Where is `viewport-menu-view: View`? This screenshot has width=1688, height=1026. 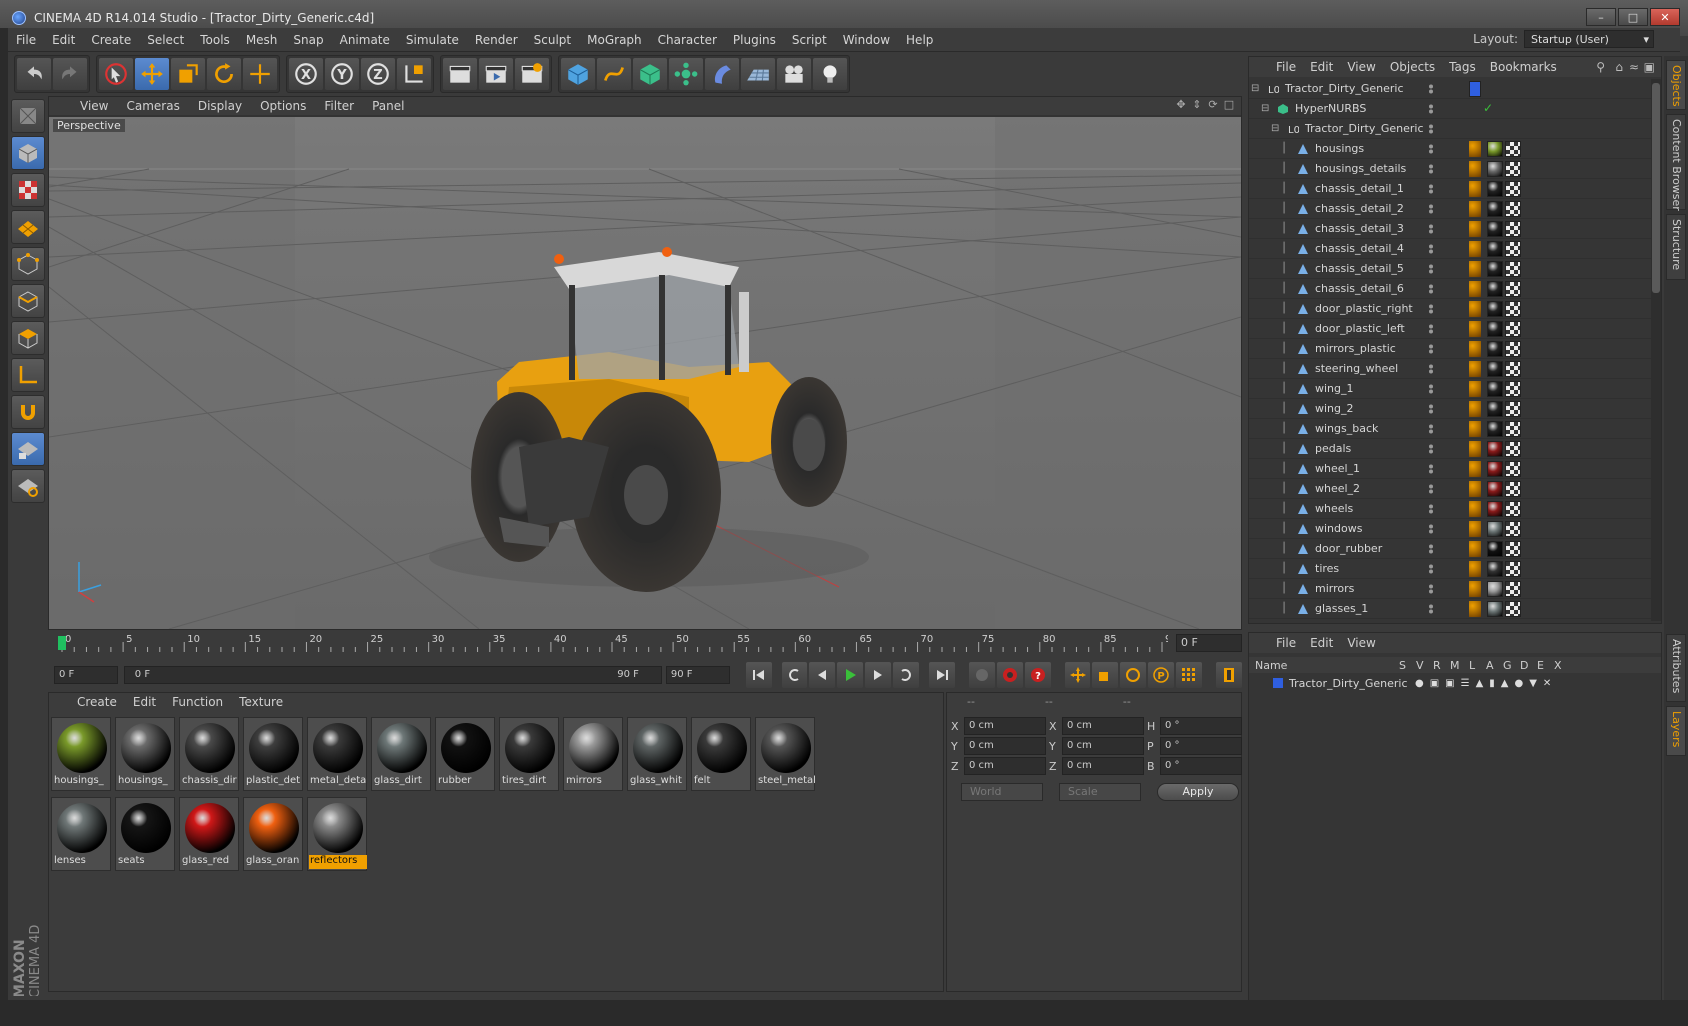 viewport-menu-view: View is located at coordinates (94, 106).